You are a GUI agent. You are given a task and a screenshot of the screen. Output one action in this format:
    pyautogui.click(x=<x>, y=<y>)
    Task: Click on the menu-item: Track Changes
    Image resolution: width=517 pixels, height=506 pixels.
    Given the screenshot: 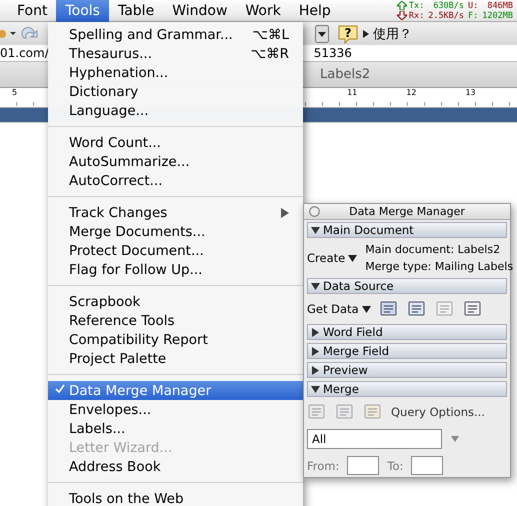 What is the action you would take?
    pyautogui.click(x=175, y=212)
    